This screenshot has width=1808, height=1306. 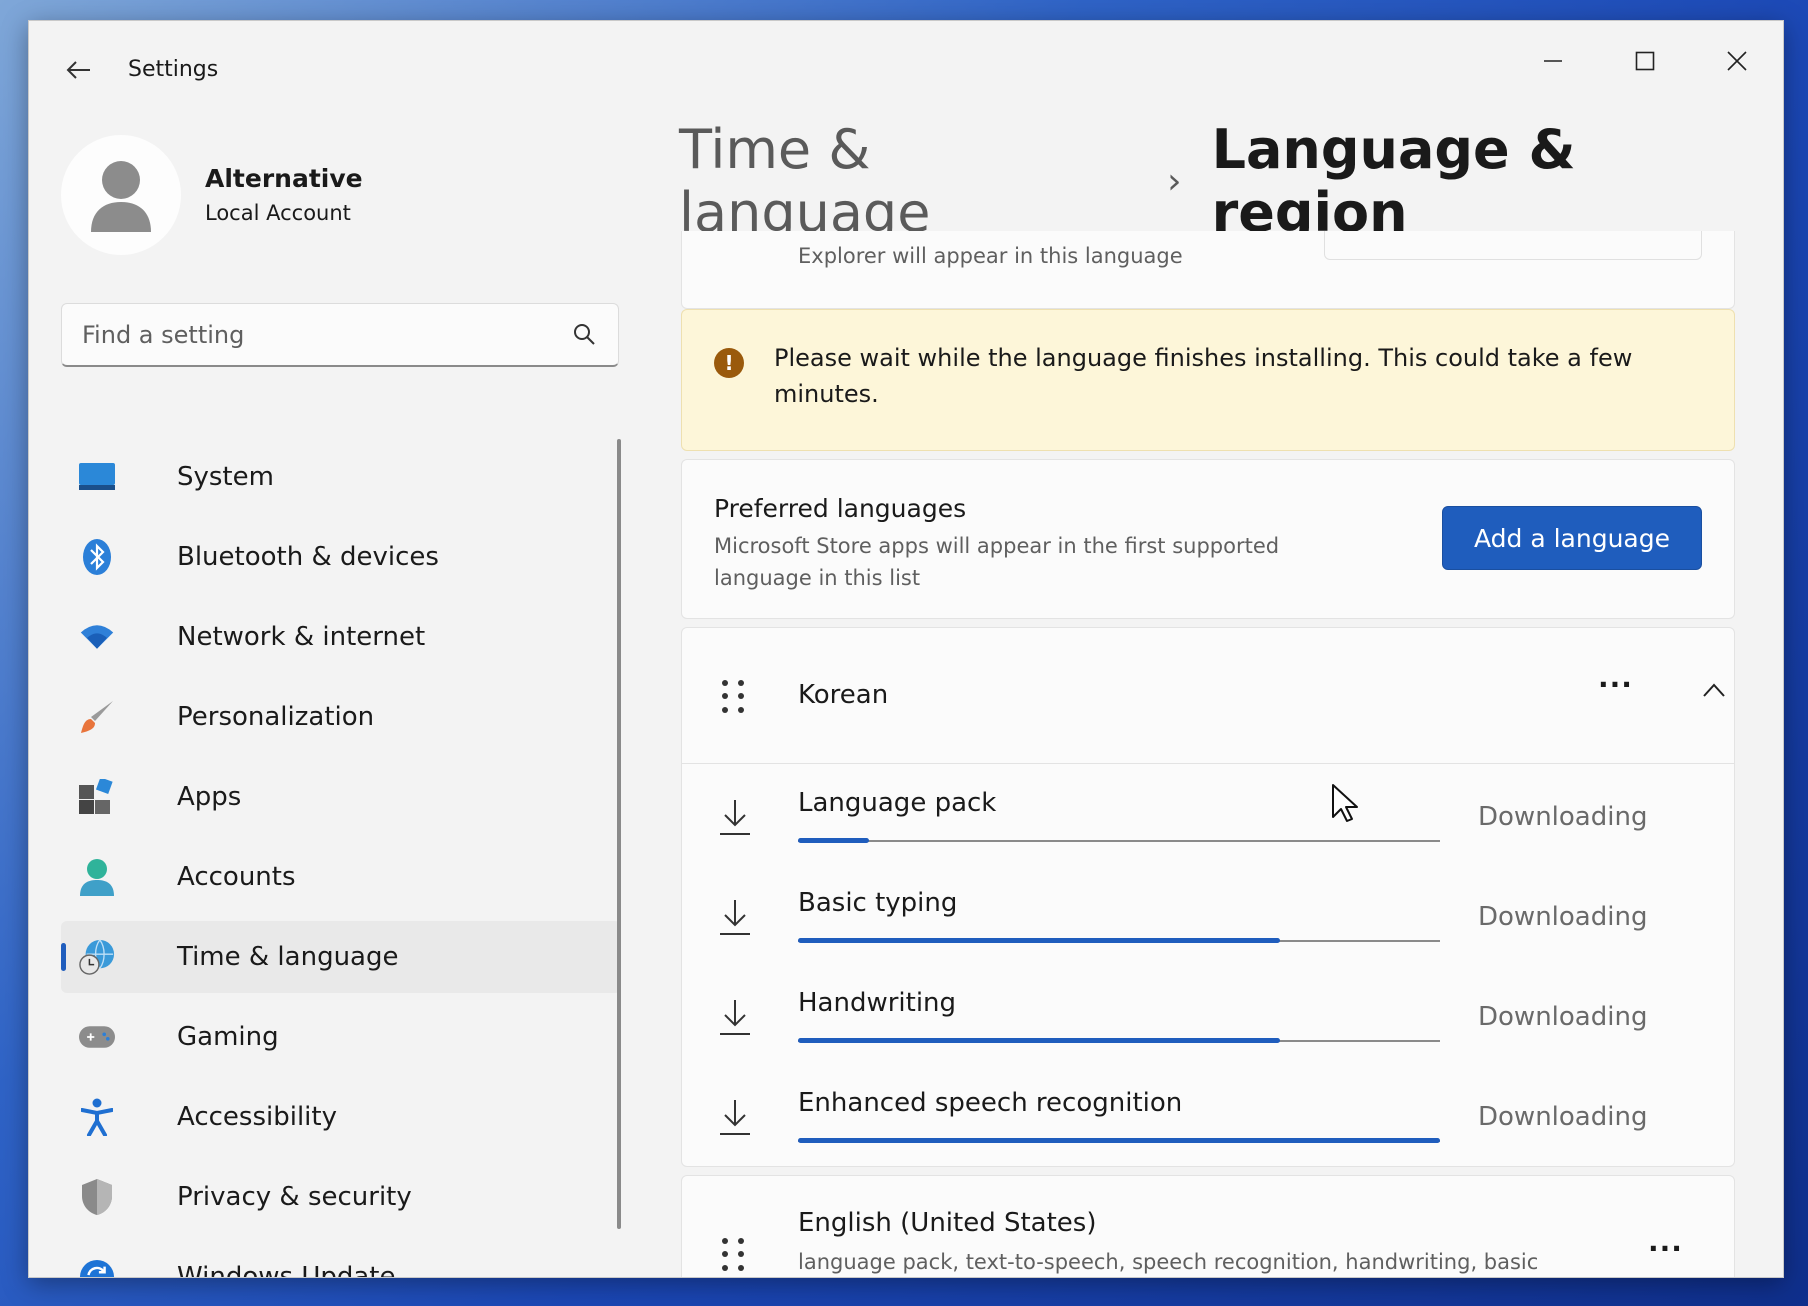 I want to click on page-title: Language & region, so click(x=1393, y=181).